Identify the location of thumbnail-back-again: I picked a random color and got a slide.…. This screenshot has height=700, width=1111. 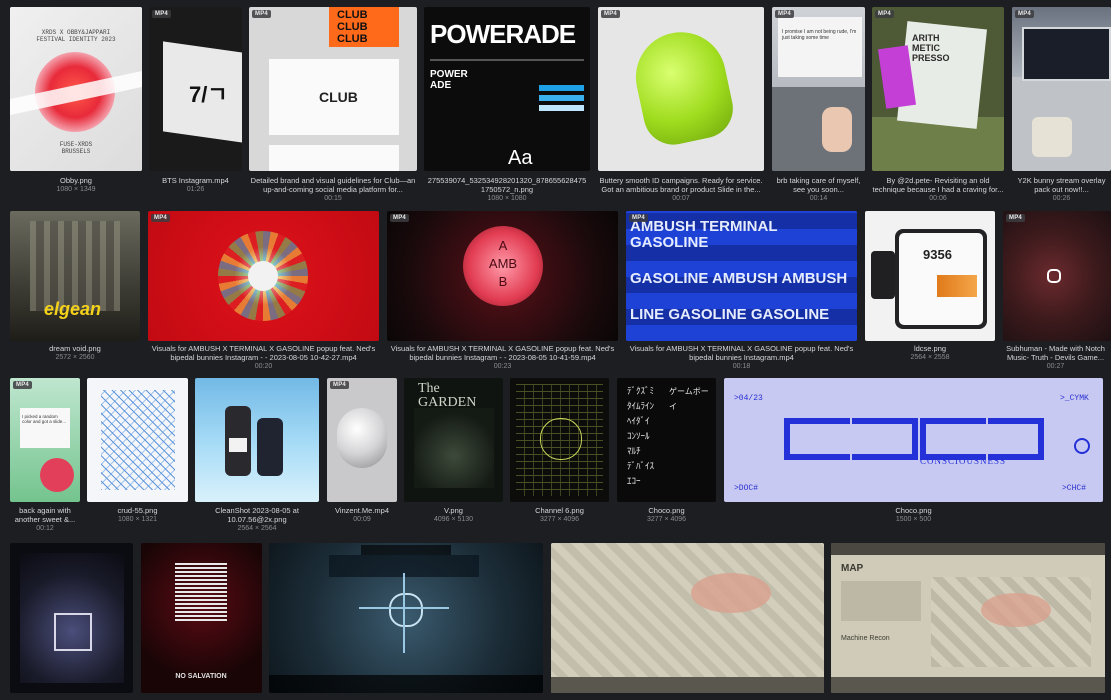
(45, 440).